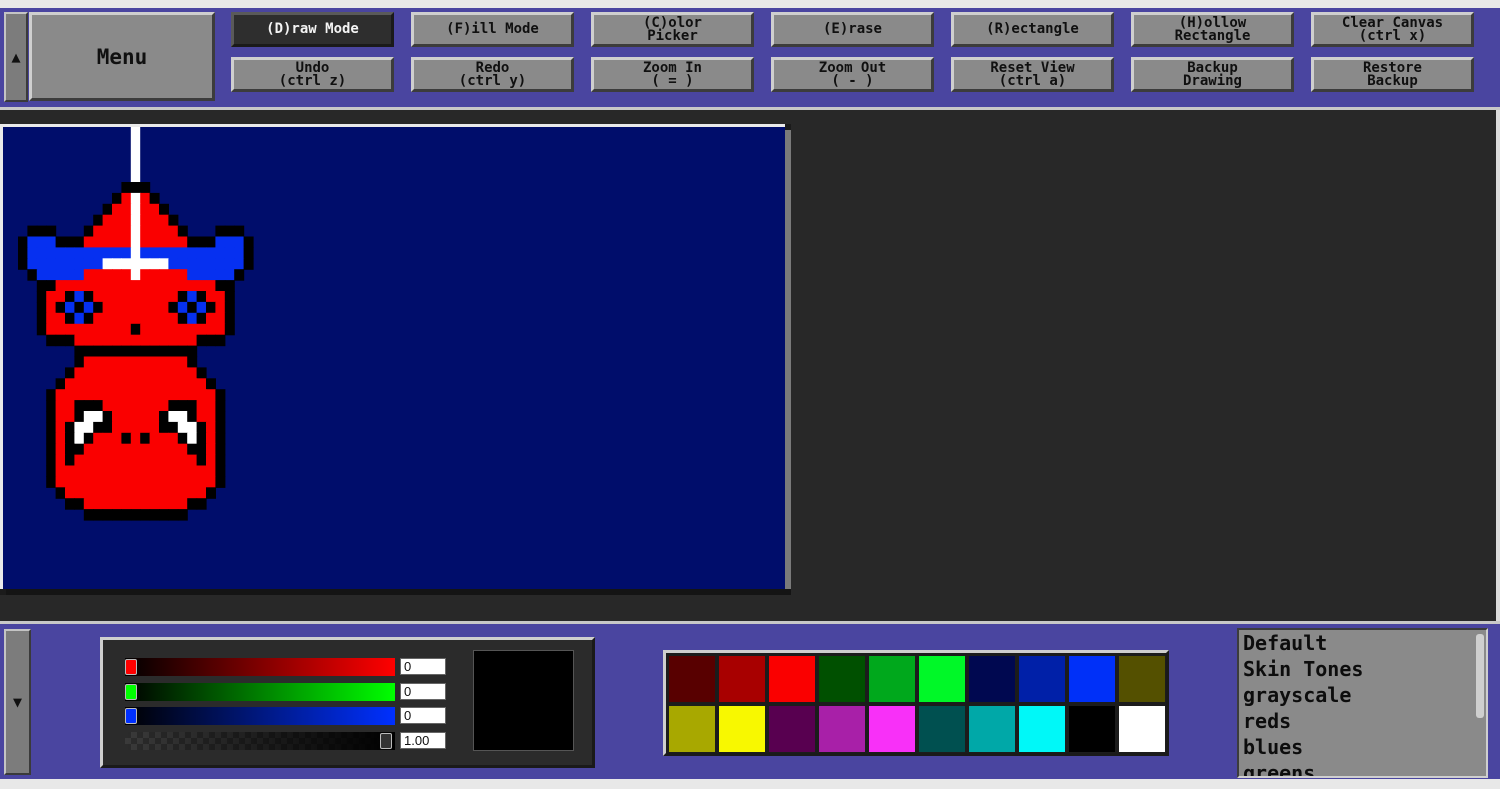 The image size is (1500, 789). Describe the element at coordinates (1392, 29) in the screenshot. I see `clear-canvas-button: Clear Canvas (ctrl x)` at that location.